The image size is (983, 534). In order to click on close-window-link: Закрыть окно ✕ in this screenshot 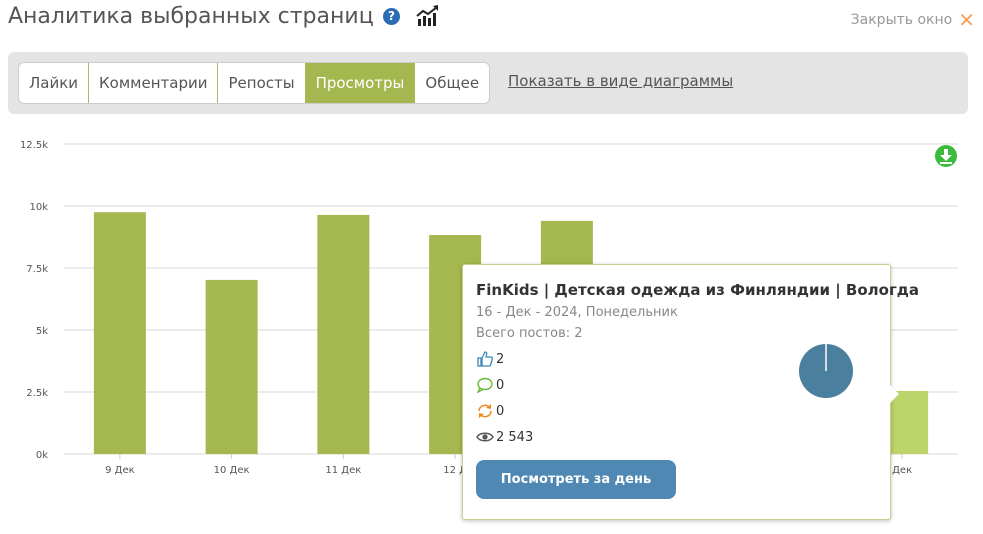, I will do `click(912, 20)`.